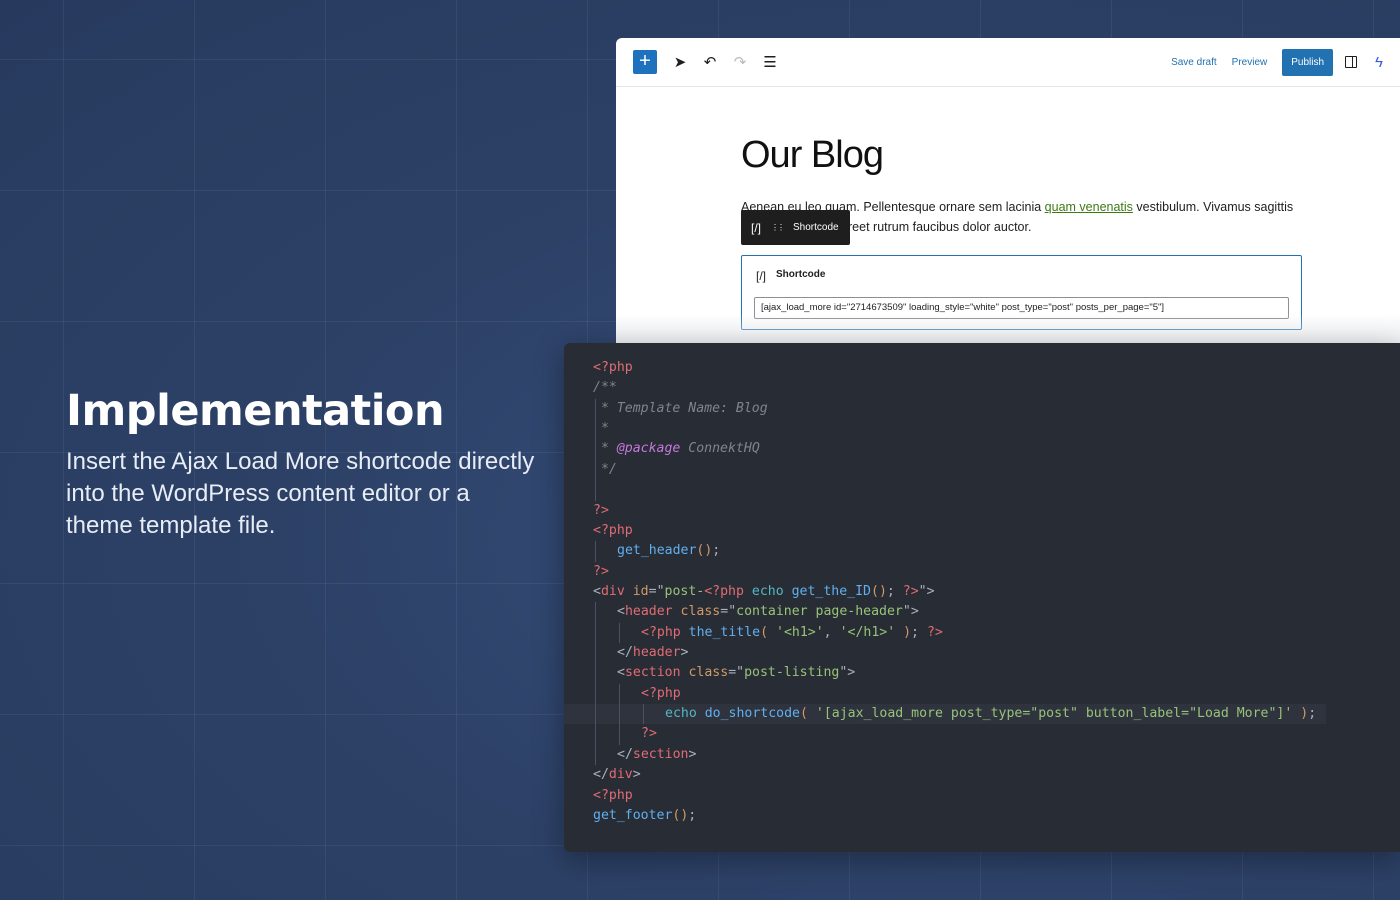 Image resolution: width=1400 pixels, height=900 pixels. Describe the element at coordinates (1194, 62) in the screenshot. I see `save-draft-button: Save draft` at that location.